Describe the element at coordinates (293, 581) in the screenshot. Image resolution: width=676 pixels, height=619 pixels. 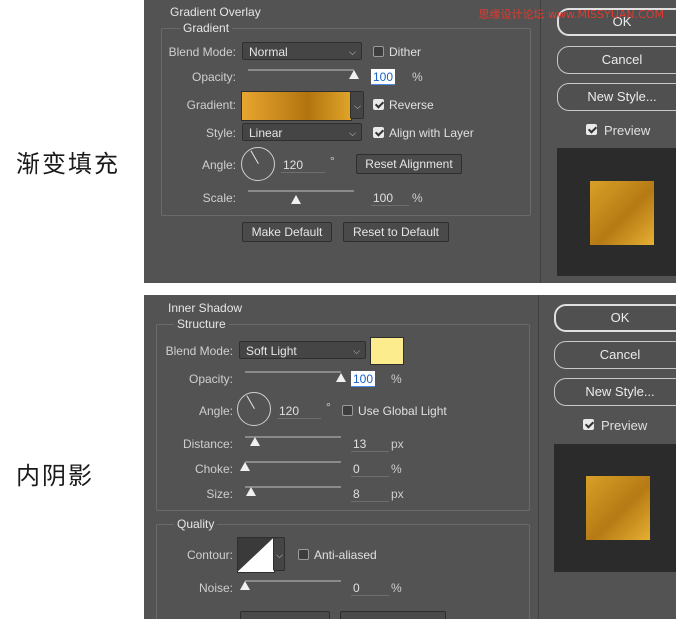
I see `noise-slider-track` at that location.